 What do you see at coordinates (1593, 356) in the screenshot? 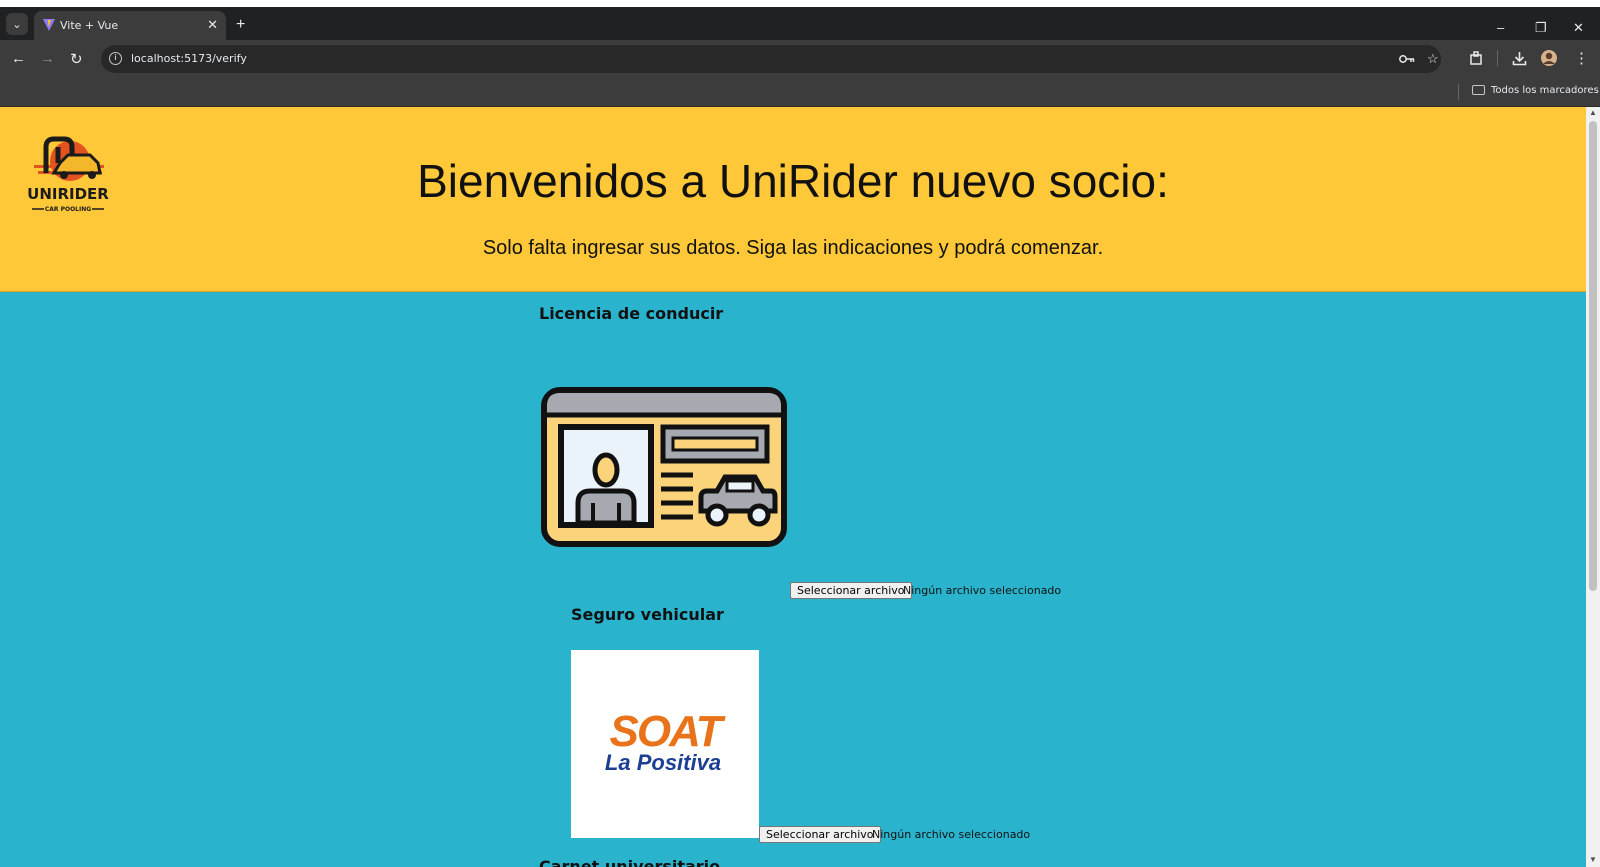
I see `scrollbar-thumb` at bounding box center [1593, 356].